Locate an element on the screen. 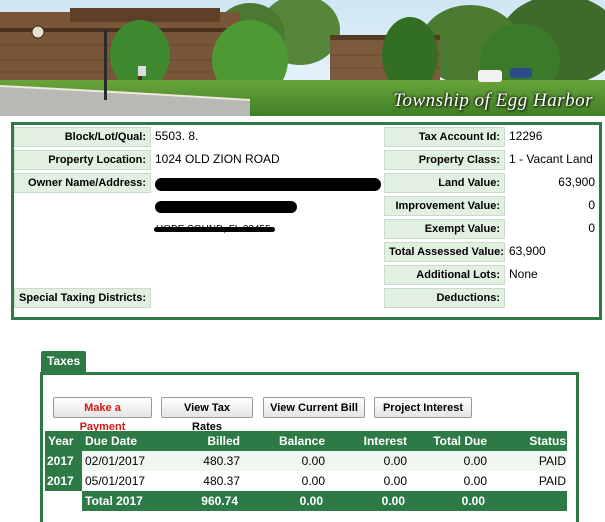 Image resolution: width=605 pixels, height=522 pixels. tax-account-id-value: 12296 is located at coordinates (526, 136).